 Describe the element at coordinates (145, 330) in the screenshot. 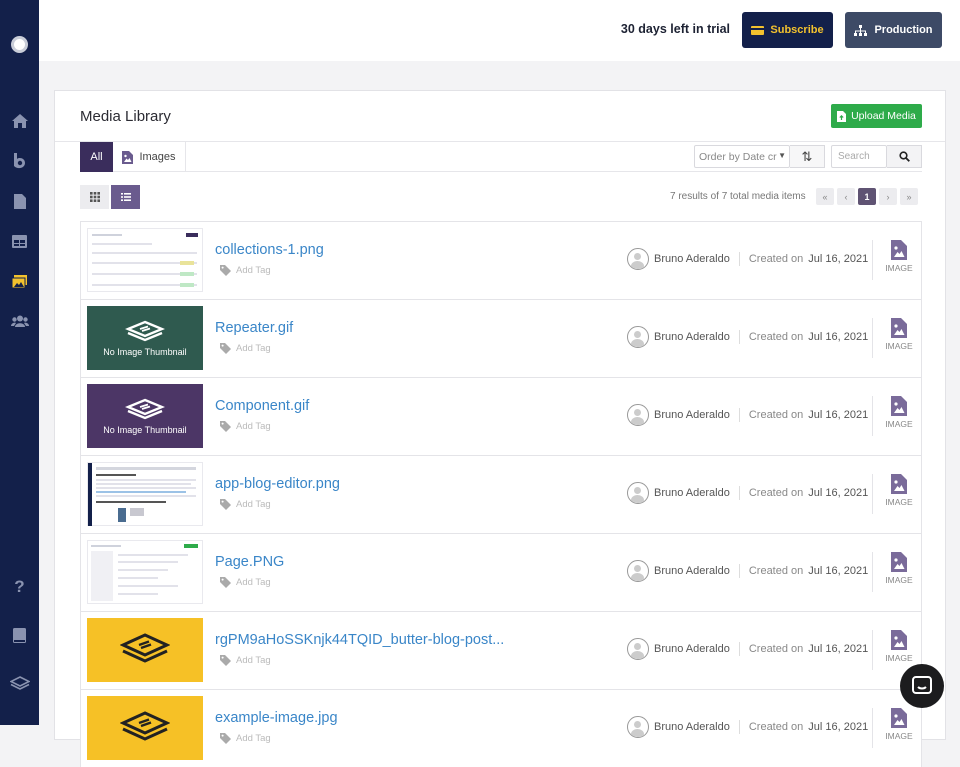

I see `butter-logo-icon` at that location.